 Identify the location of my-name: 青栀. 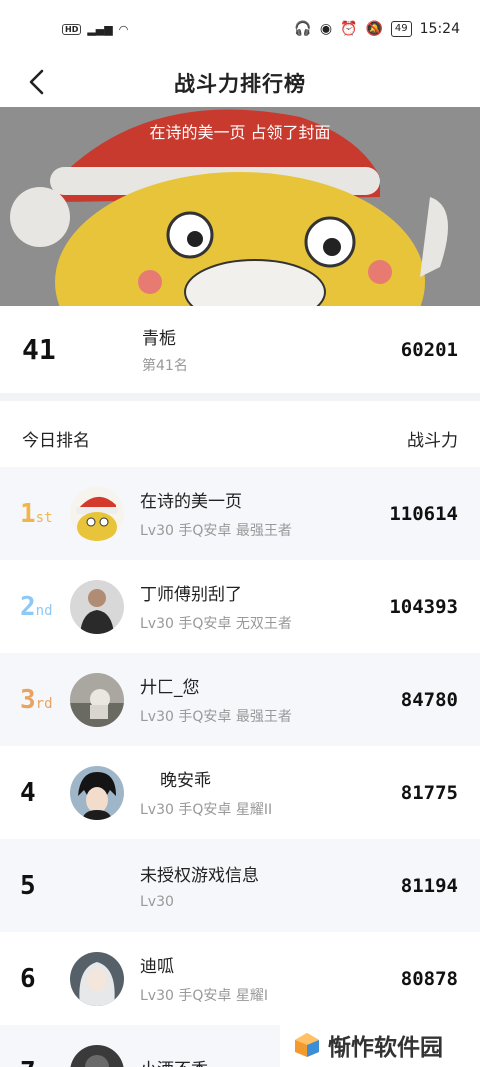
(159, 339).